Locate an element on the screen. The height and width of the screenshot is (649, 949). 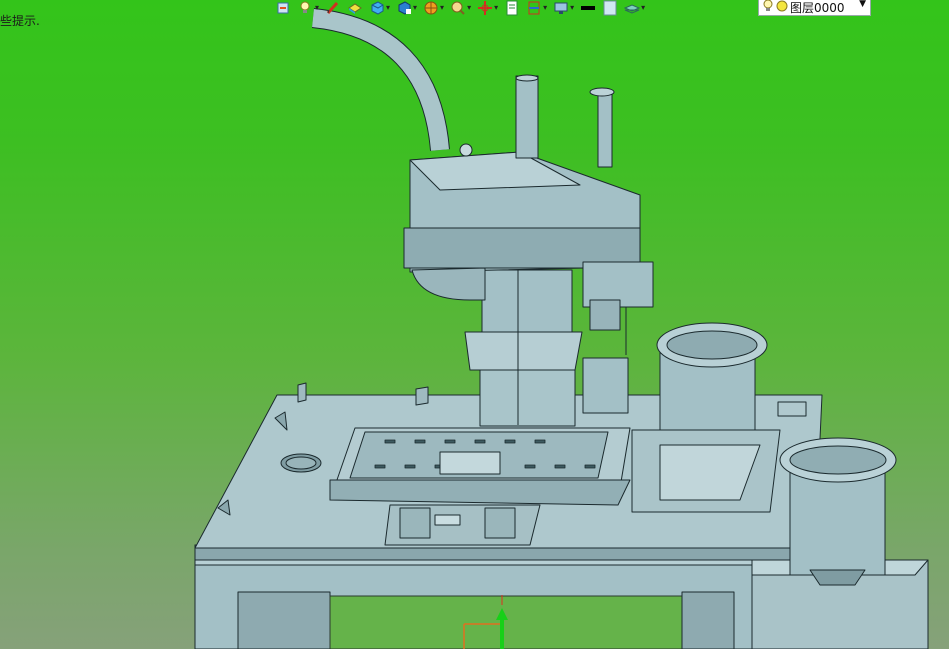
face-color-button is located at coordinates (355, 8).